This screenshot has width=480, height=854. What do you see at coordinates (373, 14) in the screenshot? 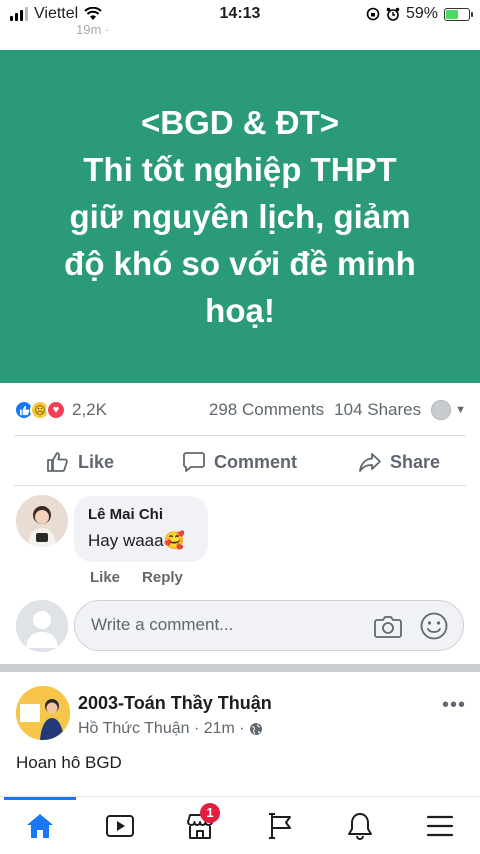
I see `rotation-lock-icon` at bounding box center [373, 14].